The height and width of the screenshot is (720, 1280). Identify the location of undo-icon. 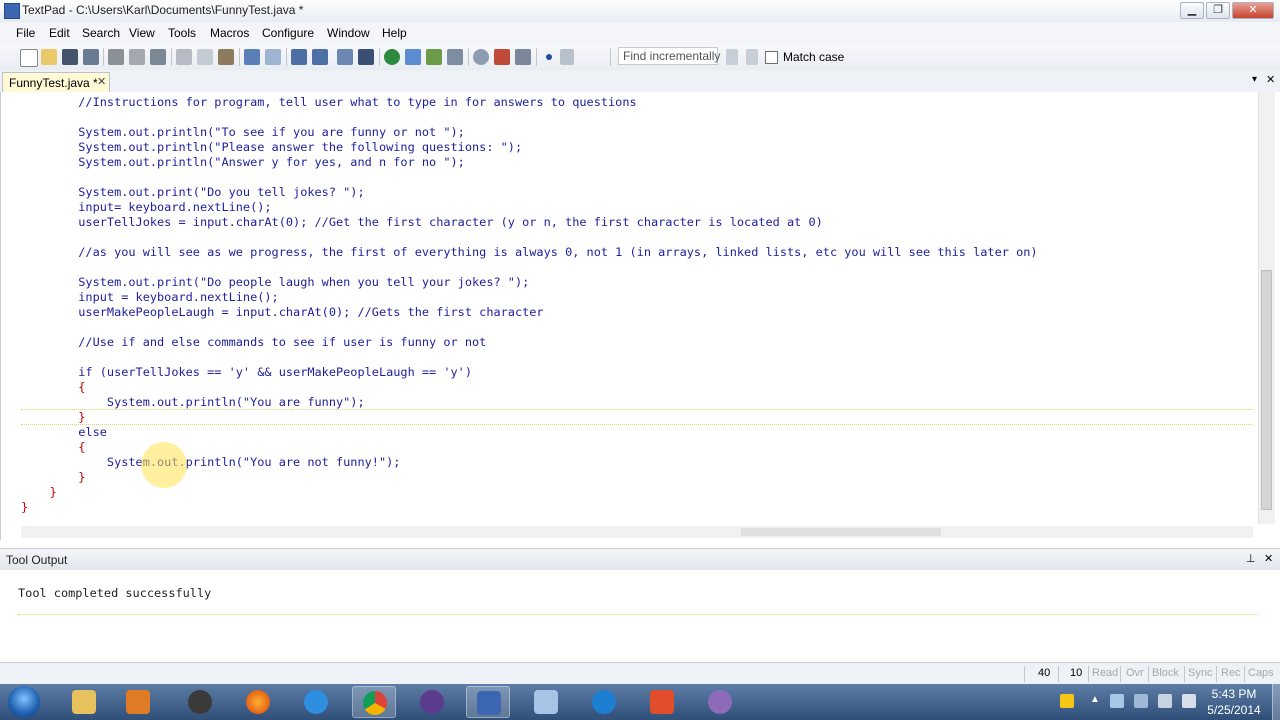
(252, 57).